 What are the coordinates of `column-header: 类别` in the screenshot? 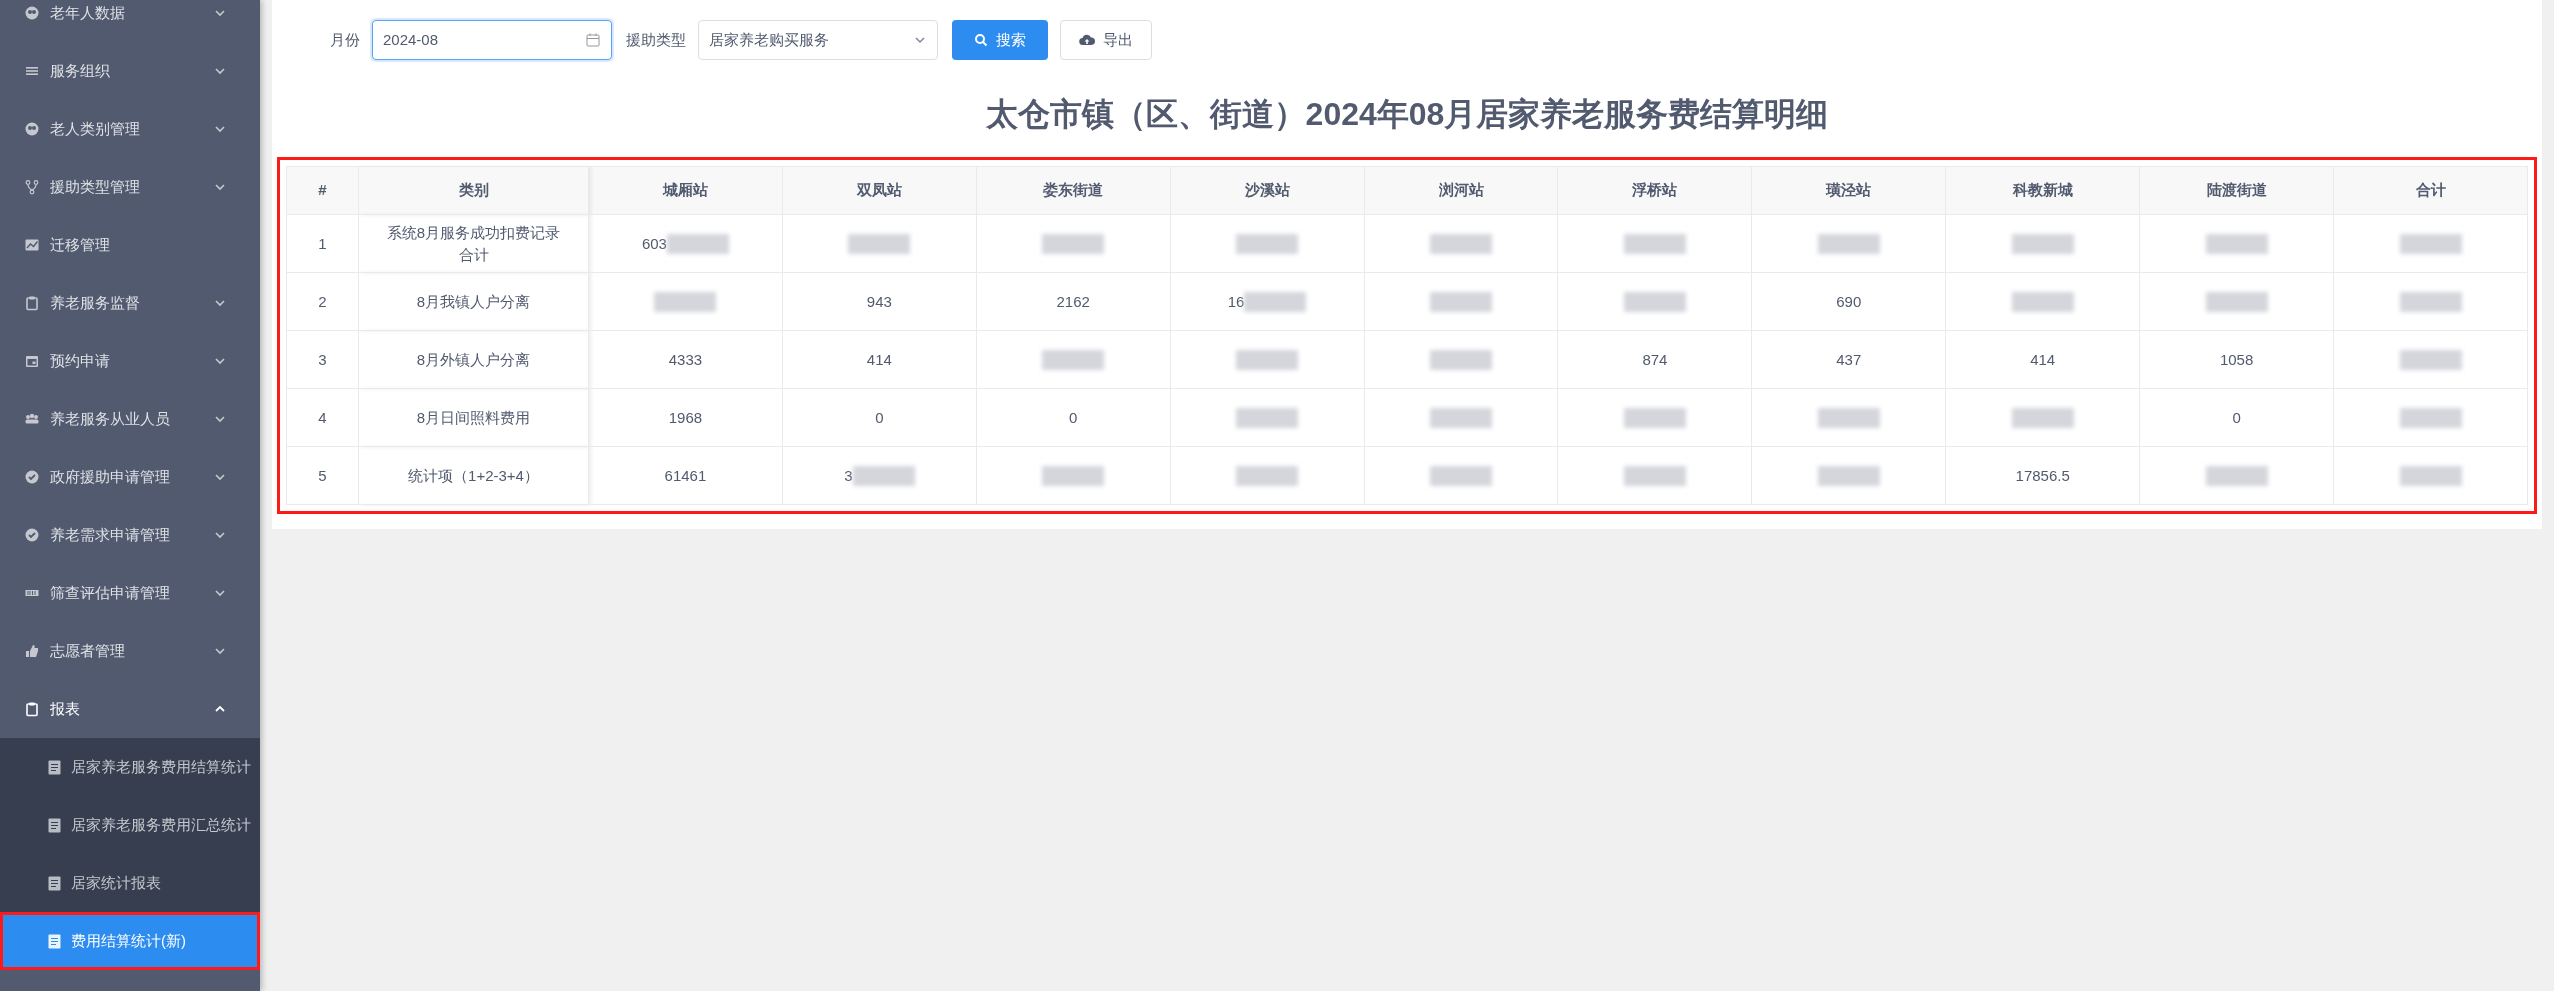 It's located at (473, 190).